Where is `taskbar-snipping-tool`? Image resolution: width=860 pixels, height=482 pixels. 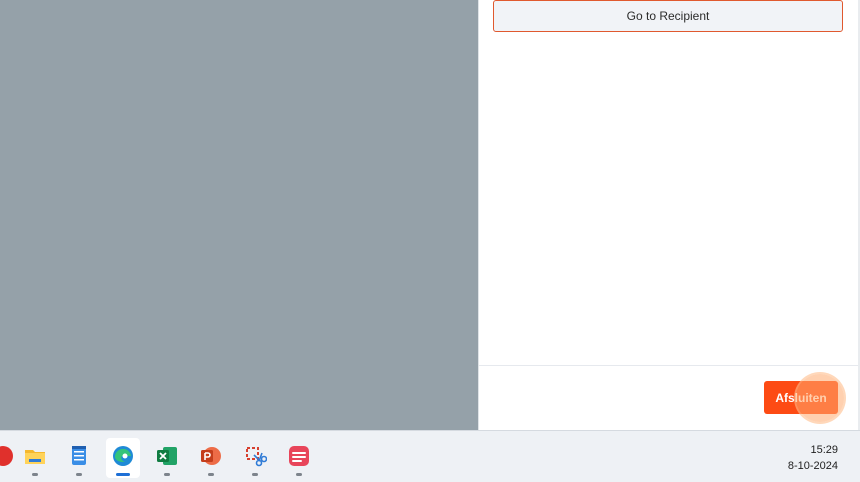 taskbar-snipping-tool is located at coordinates (255, 458).